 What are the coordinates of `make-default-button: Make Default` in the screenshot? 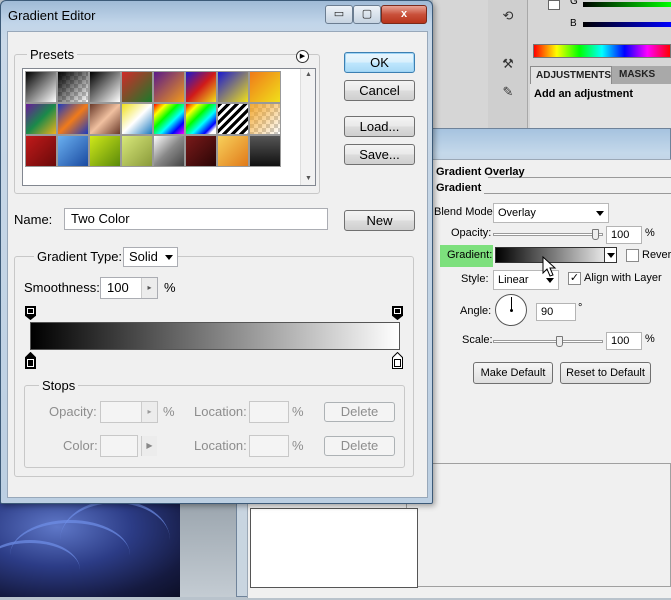 It's located at (513, 373).